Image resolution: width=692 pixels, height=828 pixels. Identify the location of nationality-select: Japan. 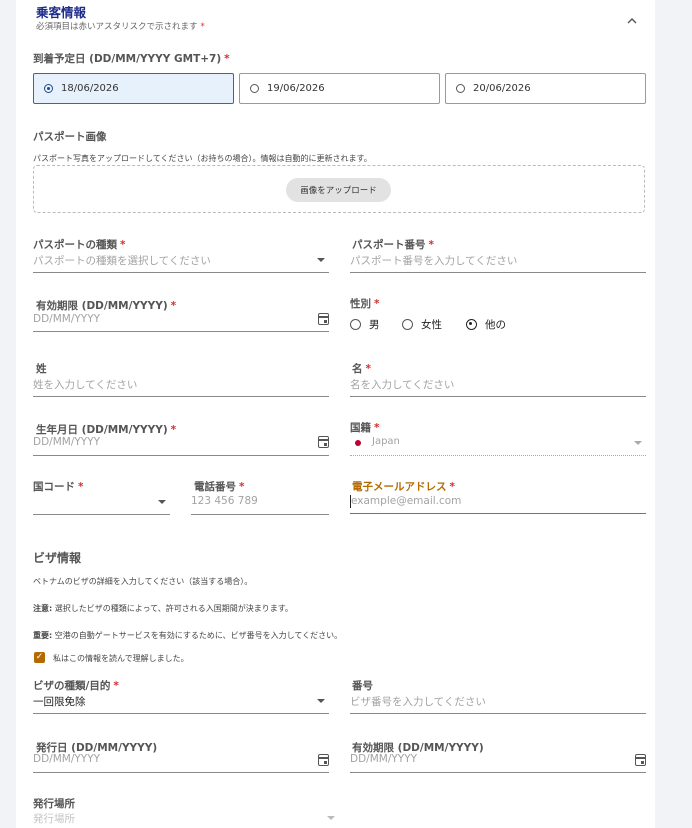
(386, 441).